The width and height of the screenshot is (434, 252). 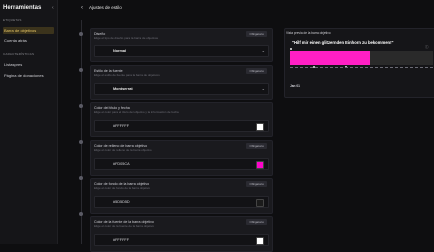 I want to click on select-value: Montserrat, so click(x=123, y=89).